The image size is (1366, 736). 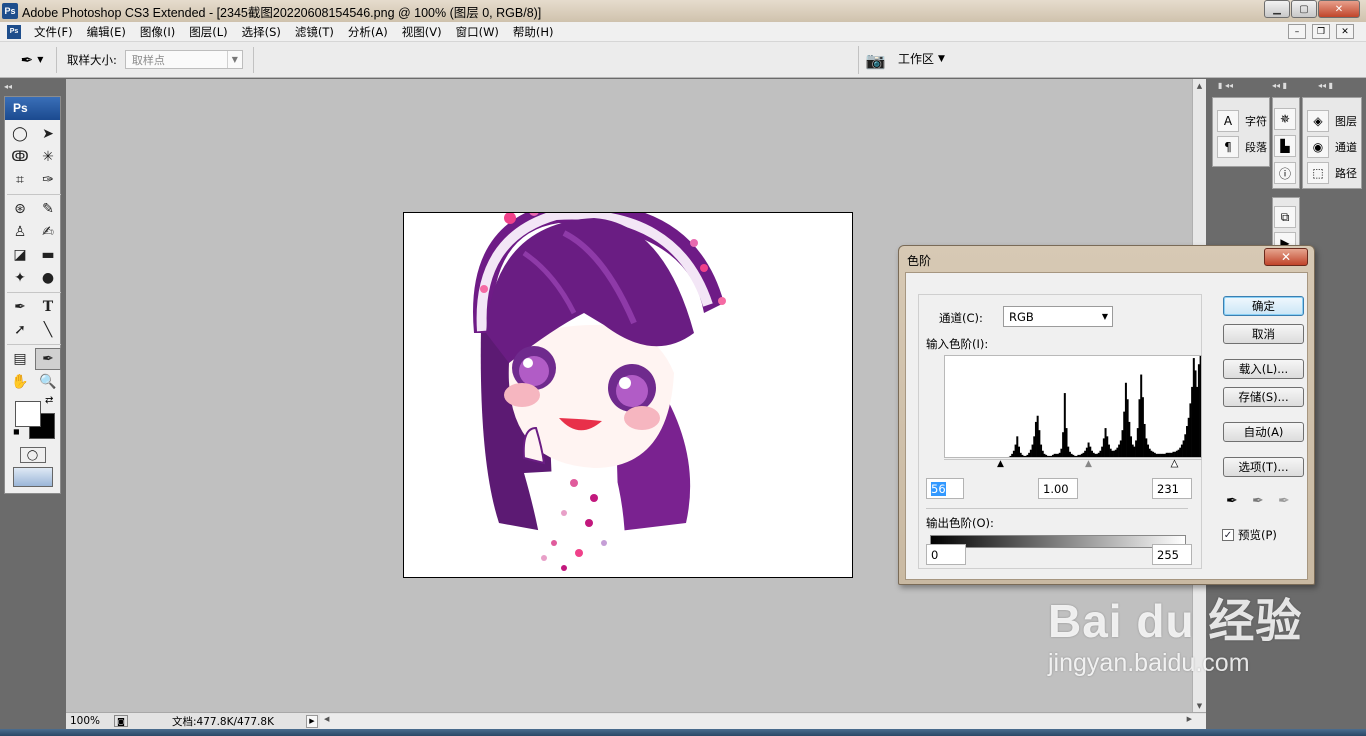 What do you see at coordinates (1172, 488) in the screenshot?
I see `input-white-field: 231` at bounding box center [1172, 488].